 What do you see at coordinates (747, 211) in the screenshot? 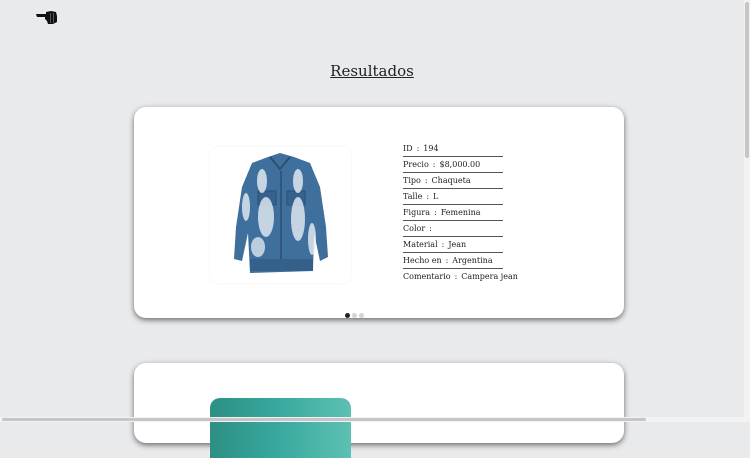
I see `vertical-scrollbar` at bounding box center [747, 211].